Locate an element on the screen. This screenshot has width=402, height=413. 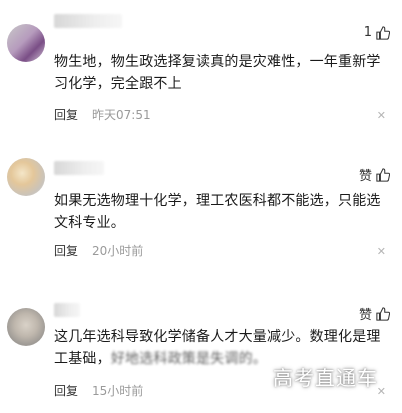
comment-meta: 回复 昨天07:51 is located at coordinates (102, 115).